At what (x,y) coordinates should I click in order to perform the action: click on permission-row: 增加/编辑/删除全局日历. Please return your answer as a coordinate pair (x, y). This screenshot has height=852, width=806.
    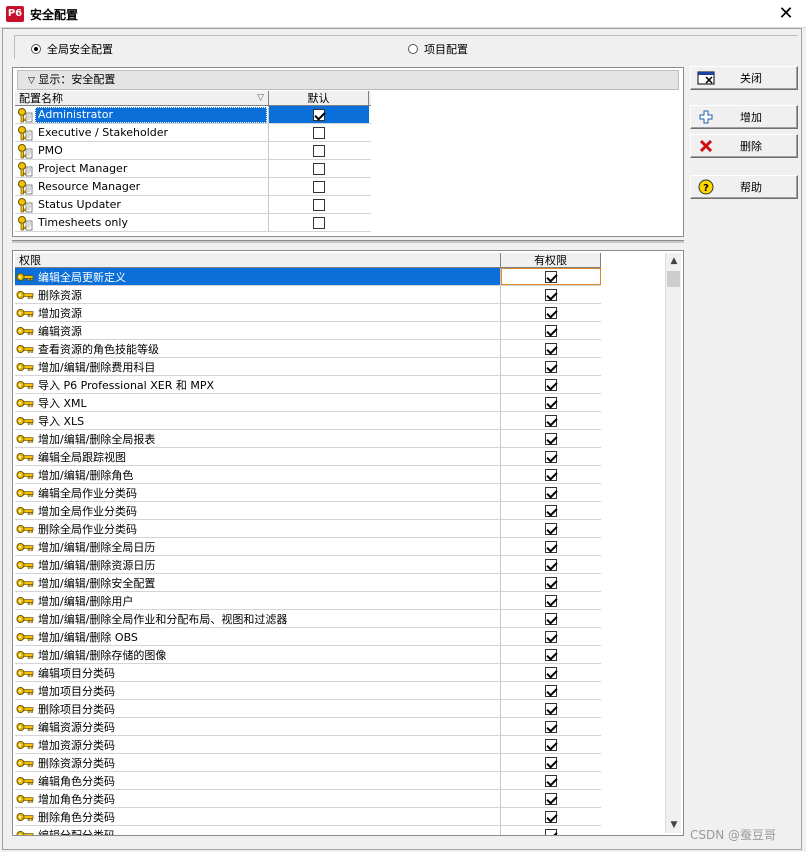
    Looking at the image, I should click on (308, 547).